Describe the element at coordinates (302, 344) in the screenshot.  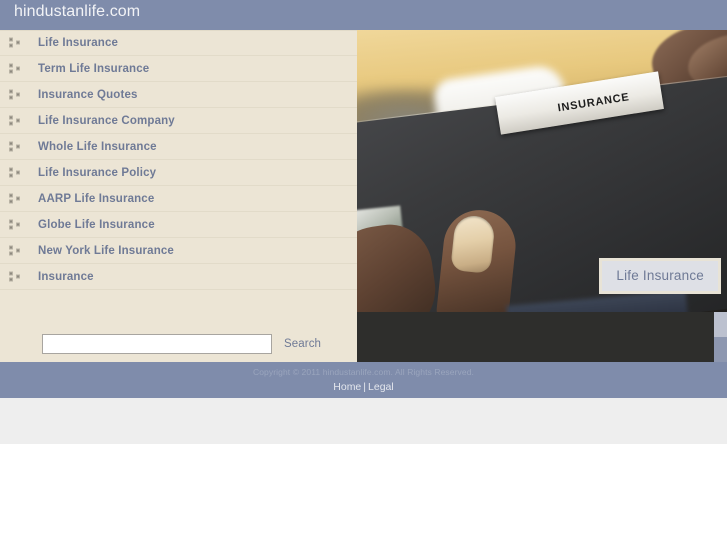
I see `search-button: Search` at that location.